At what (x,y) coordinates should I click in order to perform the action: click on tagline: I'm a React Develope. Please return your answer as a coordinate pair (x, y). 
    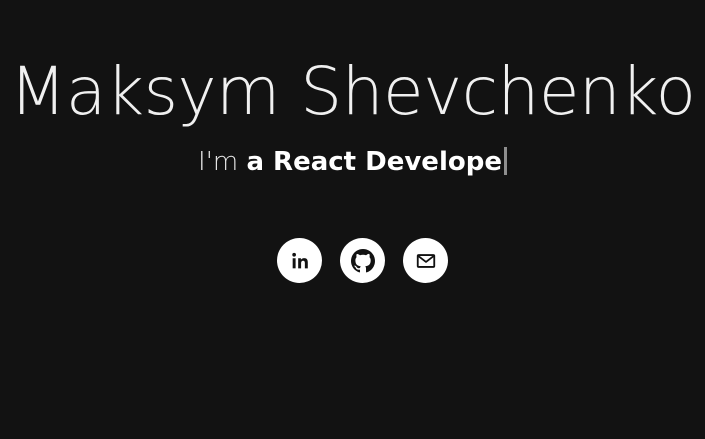
    Looking at the image, I should click on (352, 162).